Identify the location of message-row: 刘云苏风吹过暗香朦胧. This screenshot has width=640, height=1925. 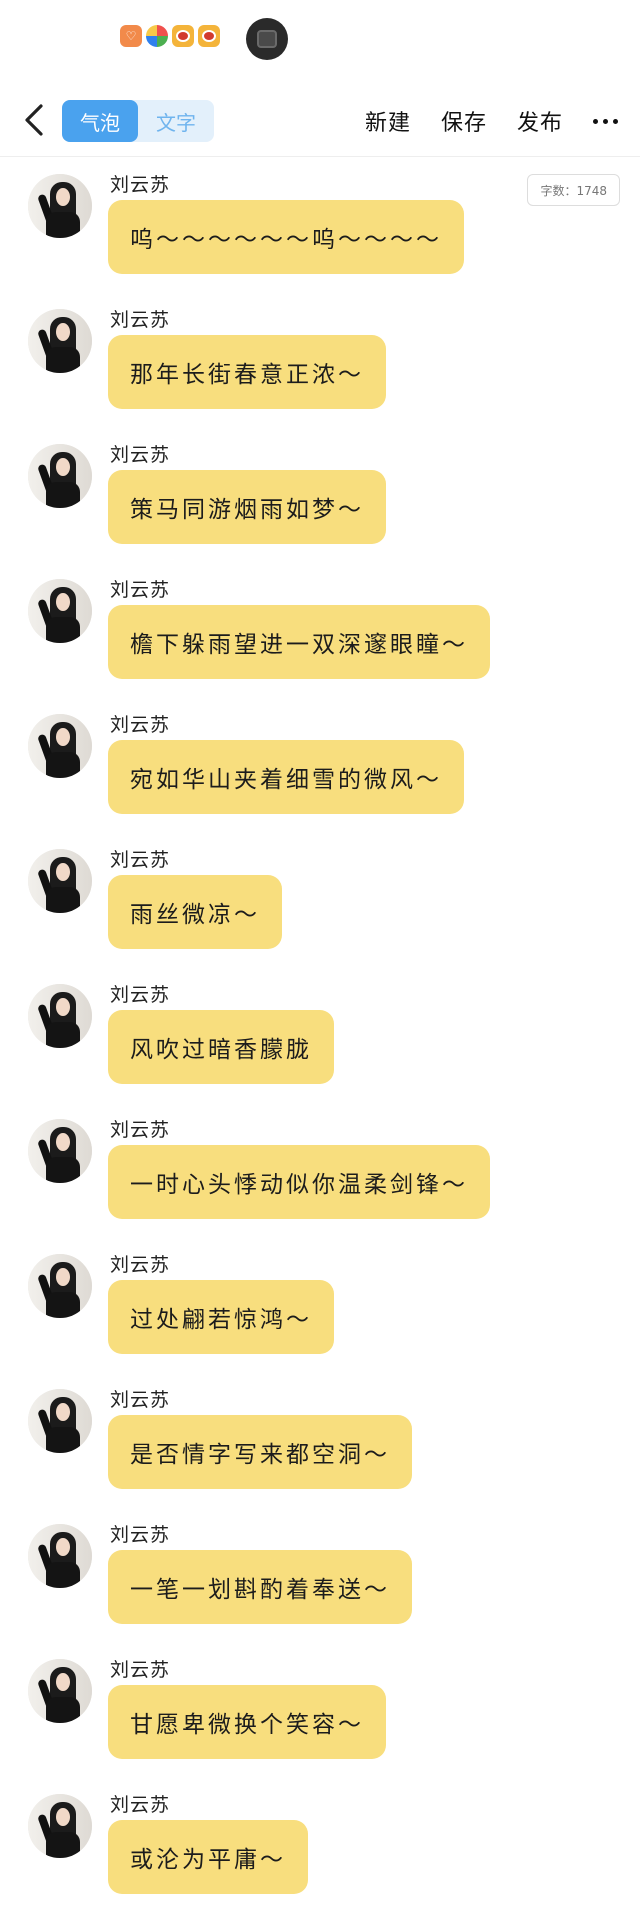
(320, 1047).